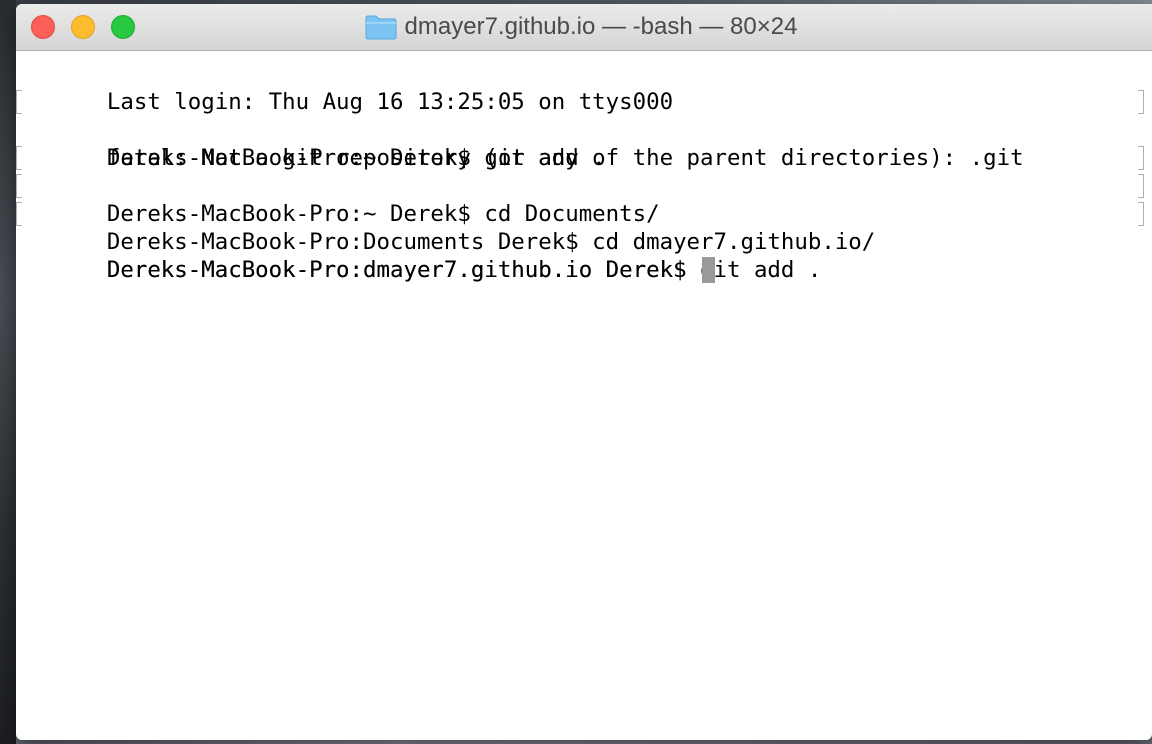 The width and height of the screenshot is (1152, 744). Describe the element at coordinates (381, 27) in the screenshot. I see `folder-icon` at that location.